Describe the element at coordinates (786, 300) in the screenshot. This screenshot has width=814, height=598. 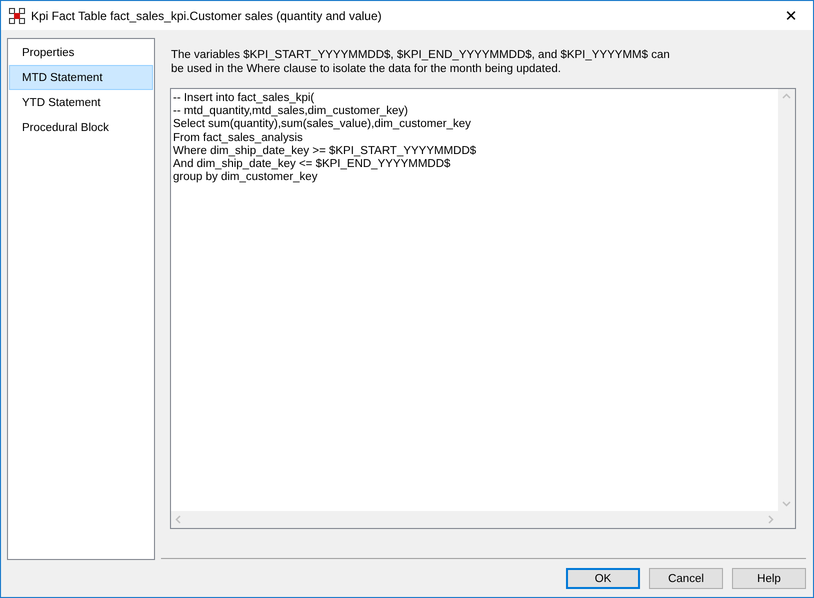
I see `vertical-scrollbar` at that location.